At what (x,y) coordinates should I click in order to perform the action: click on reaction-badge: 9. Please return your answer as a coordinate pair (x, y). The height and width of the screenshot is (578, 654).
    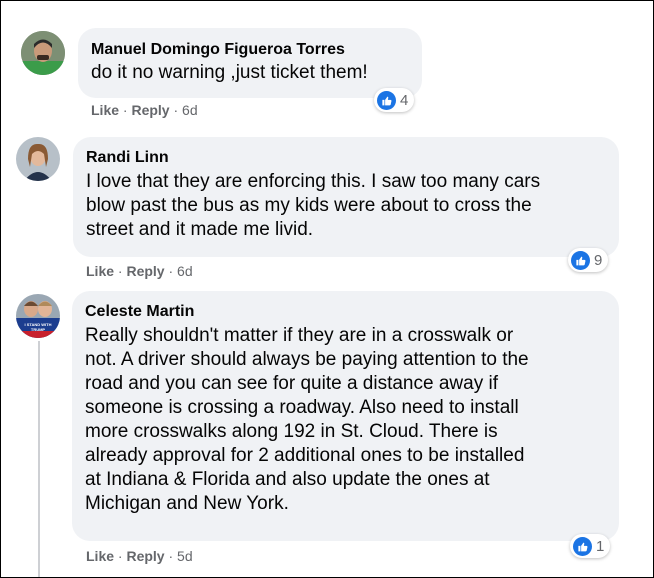
    Looking at the image, I should click on (588, 260).